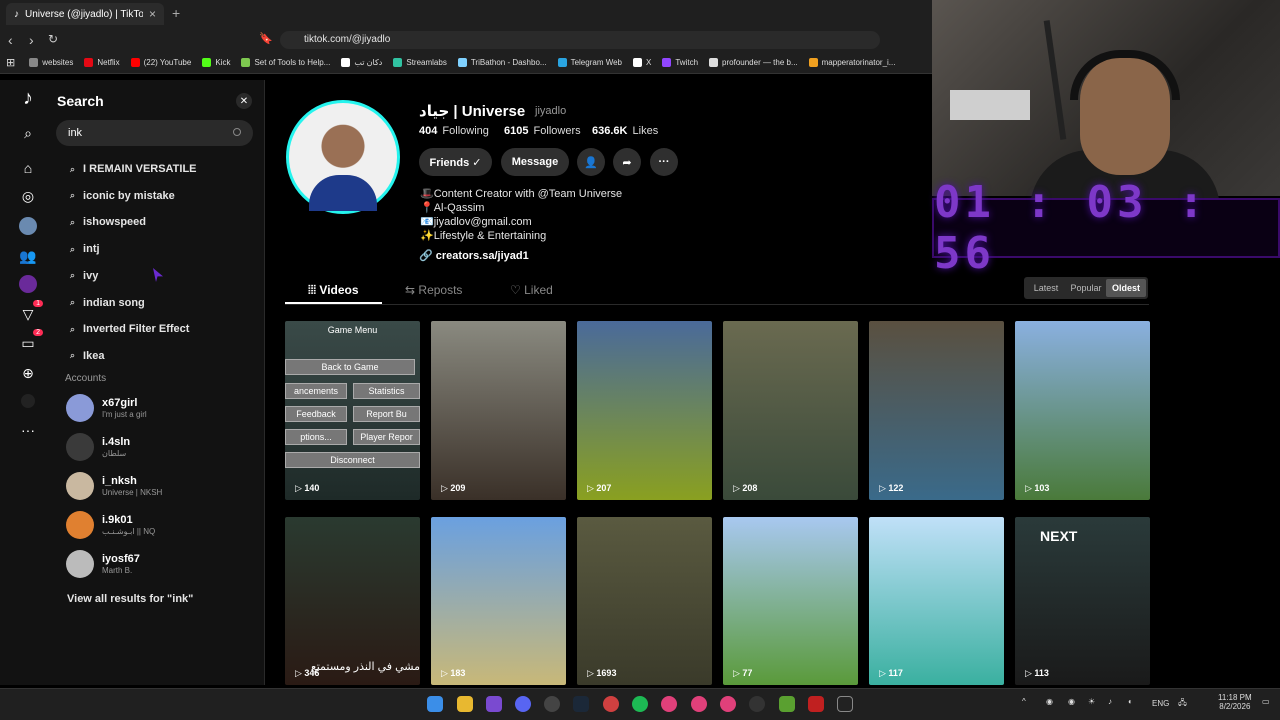 The image size is (1280, 720). What do you see at coordinates (103, 564) in the screenshot?
I see `account-result: iyosf67 Marth B.` at bounding box center [103, 564].